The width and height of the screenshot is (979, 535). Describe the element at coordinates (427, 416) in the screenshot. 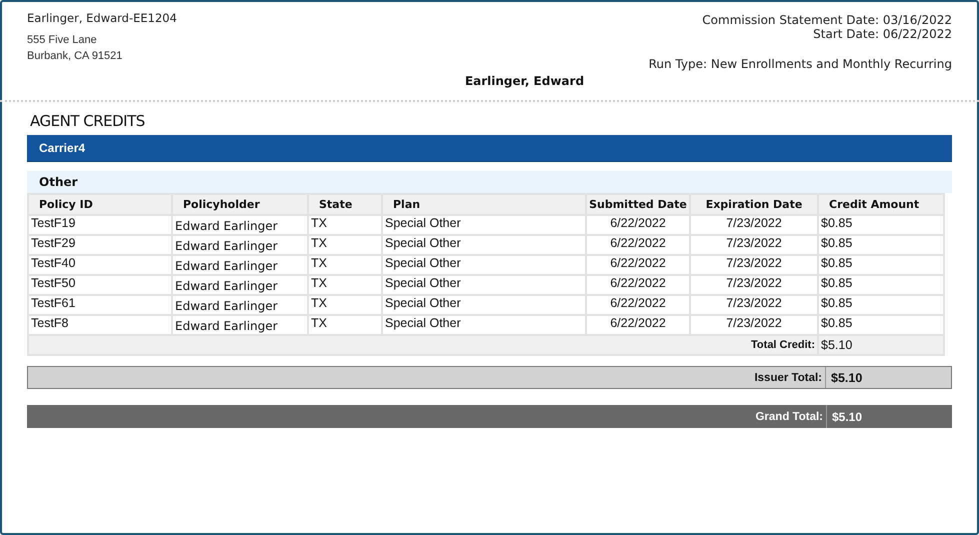

I see `grand-total-label: Grand Total:` at that location.